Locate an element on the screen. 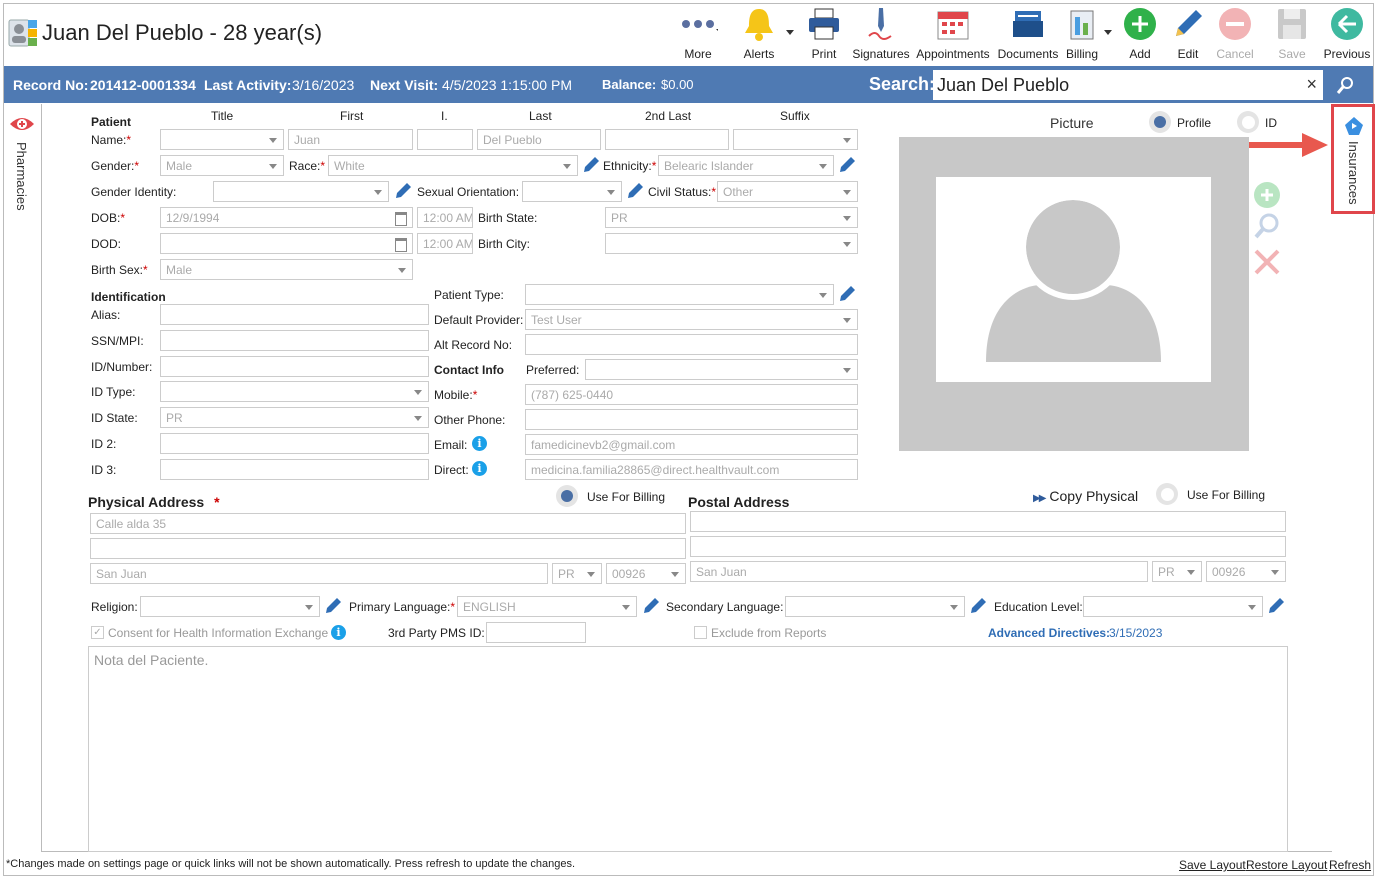  search-icon is located at coordinates (1346, 86).